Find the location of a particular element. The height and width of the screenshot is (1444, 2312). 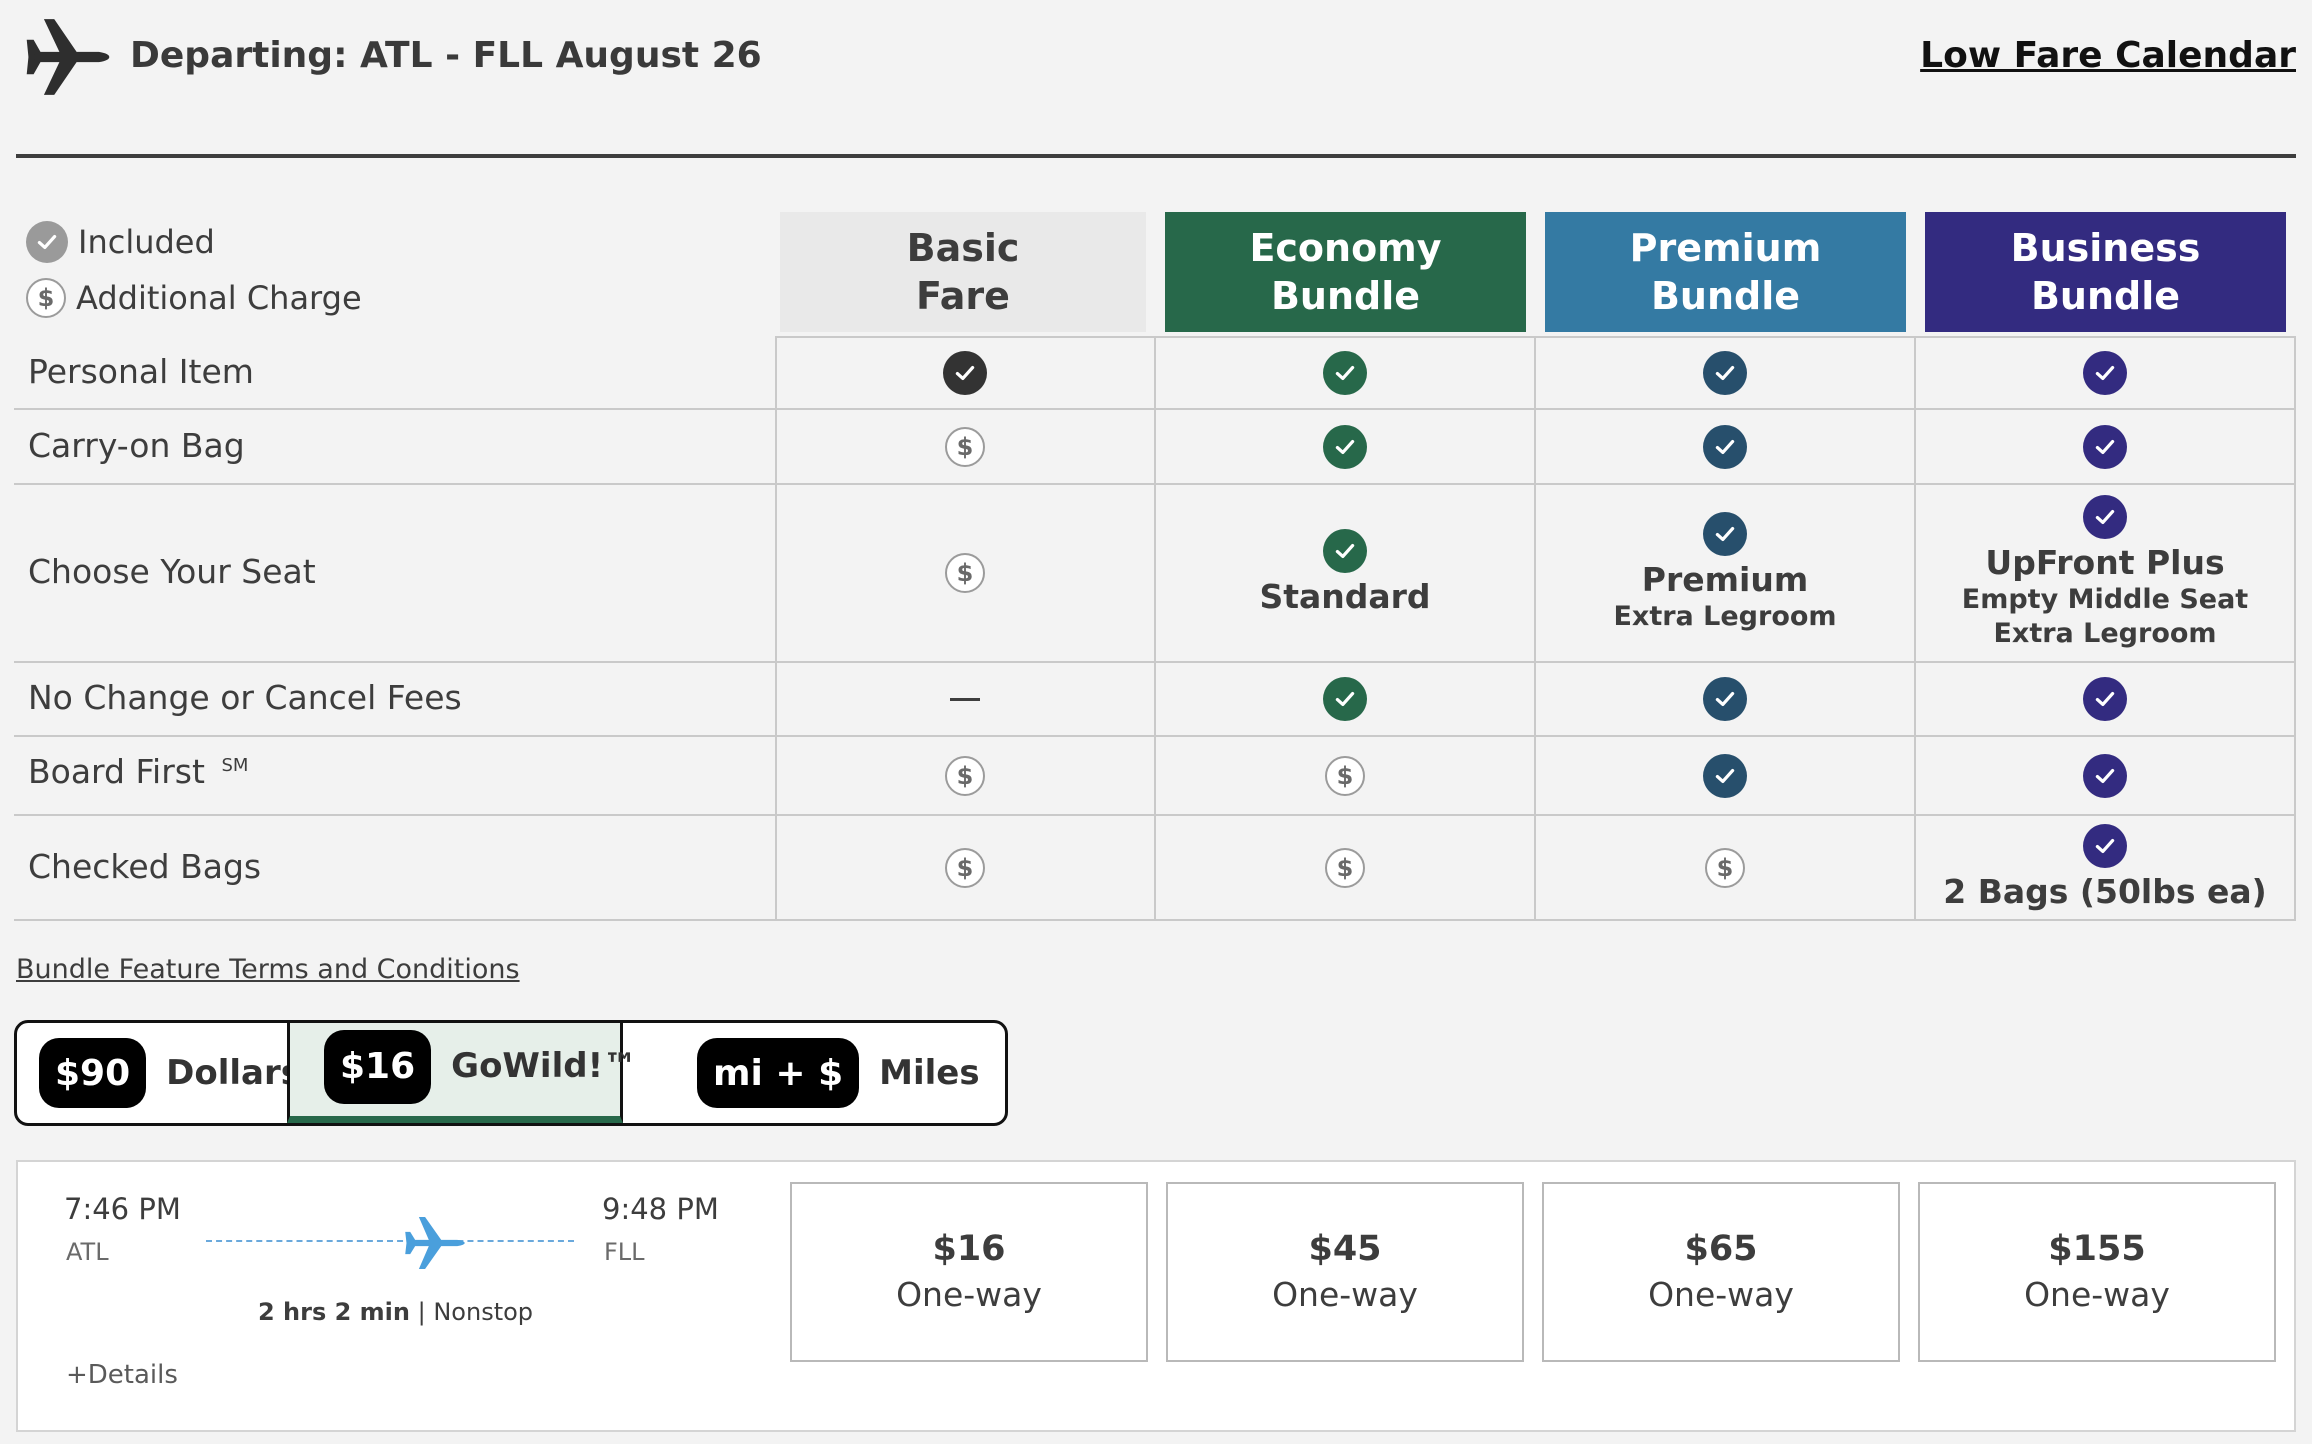

column-header-basic-fare: Basic Fare is located at coordinates (963, 272).